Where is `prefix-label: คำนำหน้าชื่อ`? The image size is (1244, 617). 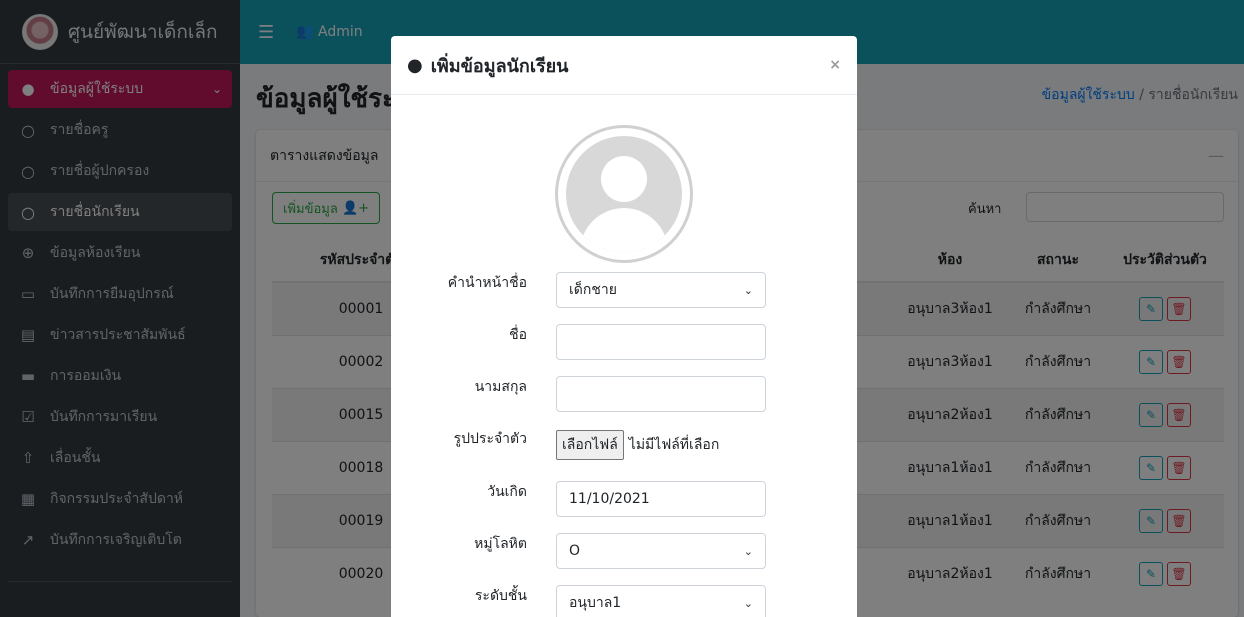
prefix-label: คำนำหน้าชื่อ is located at coordinates (487, 283).